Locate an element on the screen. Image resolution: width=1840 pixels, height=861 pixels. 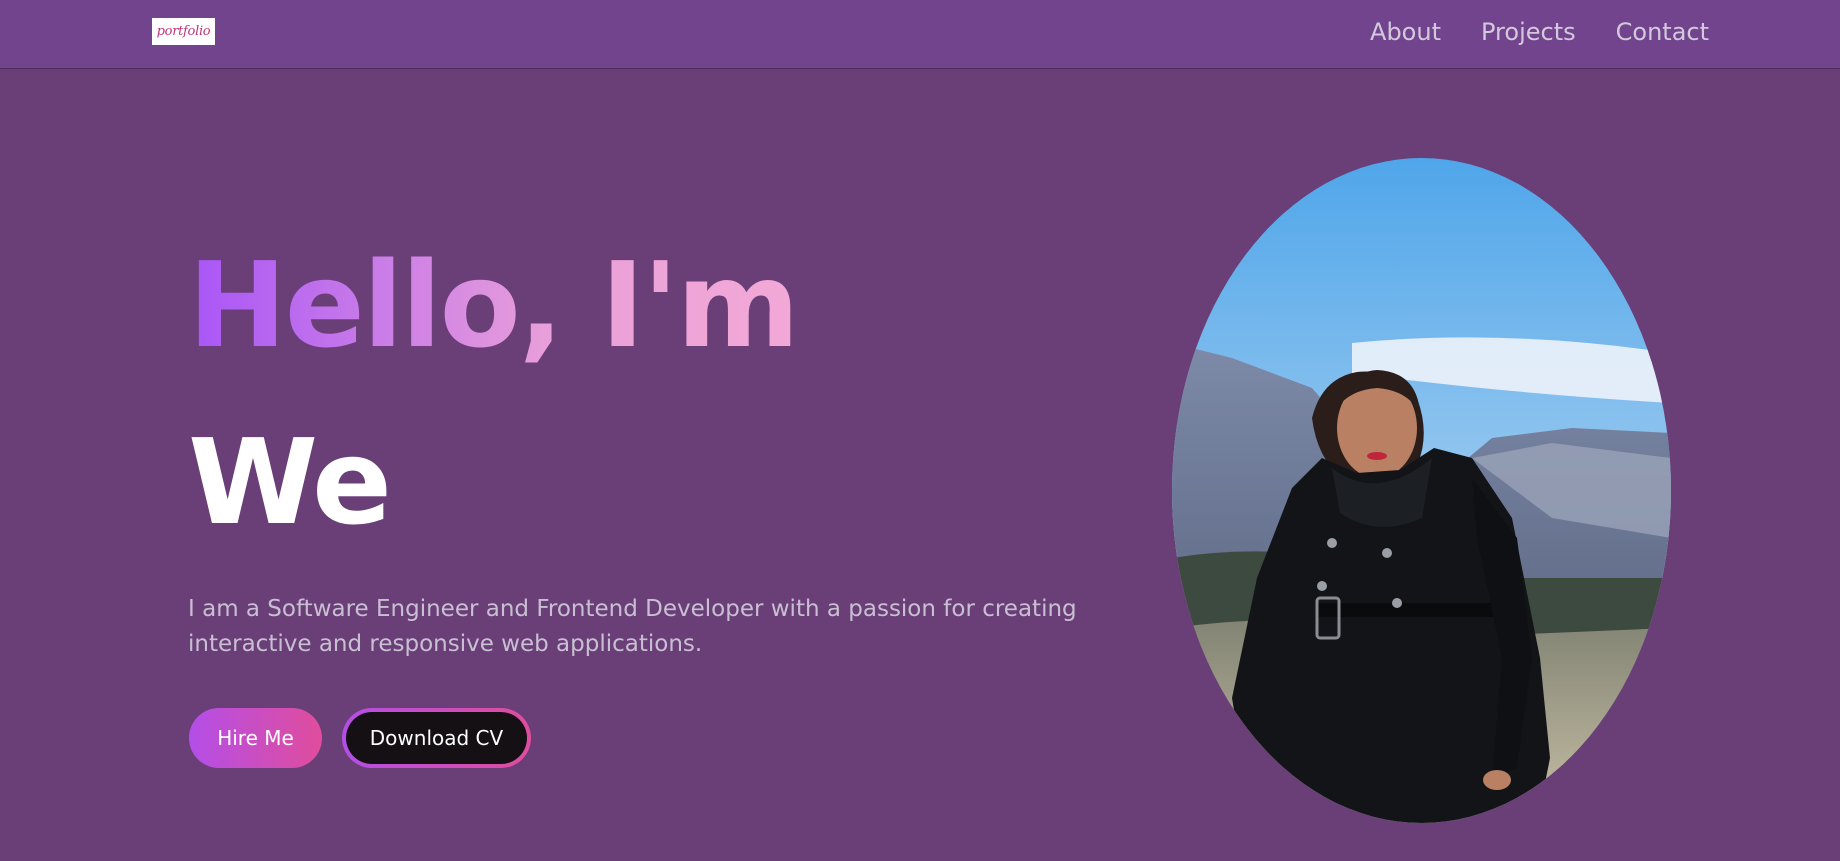
hero-name: We is located at coordinates (290, 482).